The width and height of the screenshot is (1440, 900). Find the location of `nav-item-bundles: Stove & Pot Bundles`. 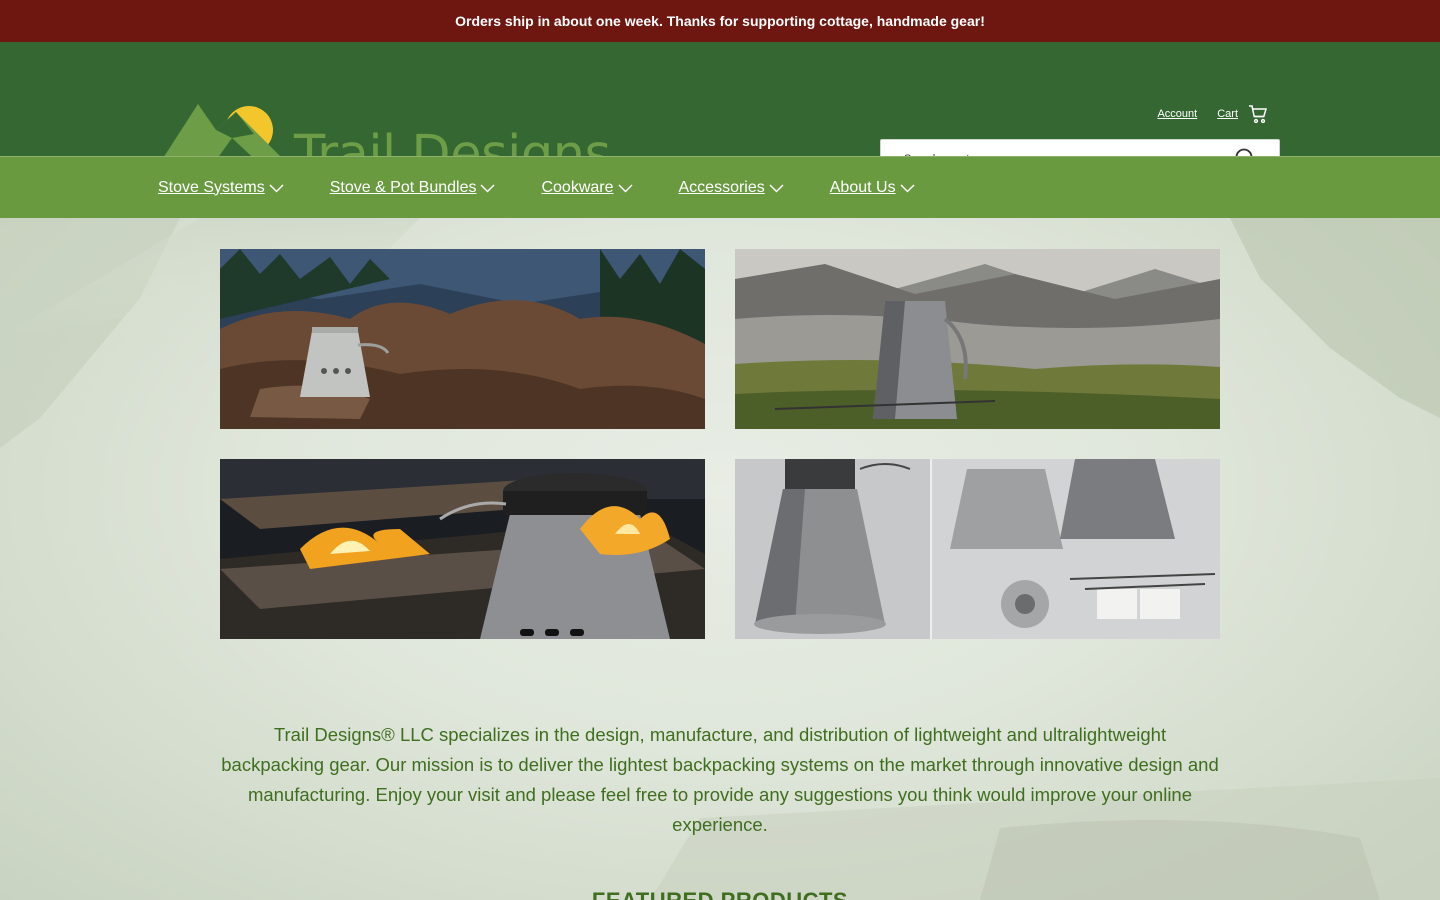

nav-item-bundles: Stove & Pot Bundles is located at coordinates (413, 188).